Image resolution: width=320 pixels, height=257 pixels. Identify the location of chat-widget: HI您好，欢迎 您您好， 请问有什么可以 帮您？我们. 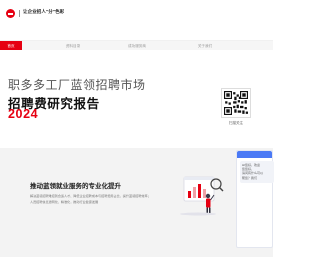
(255, 199).